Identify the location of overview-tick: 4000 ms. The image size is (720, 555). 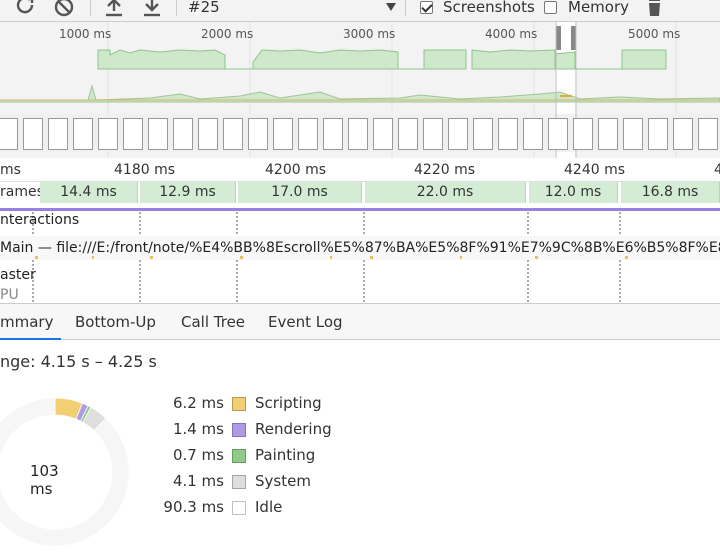
(511, 34).